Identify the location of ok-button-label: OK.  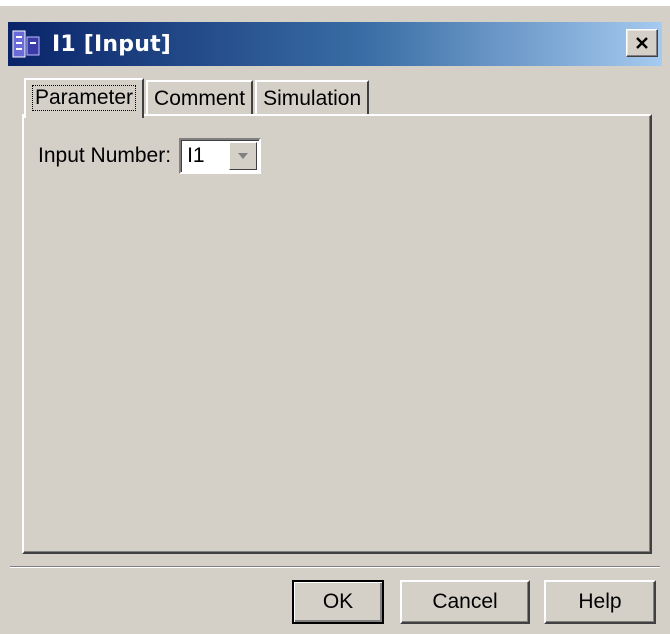
(338, 601).